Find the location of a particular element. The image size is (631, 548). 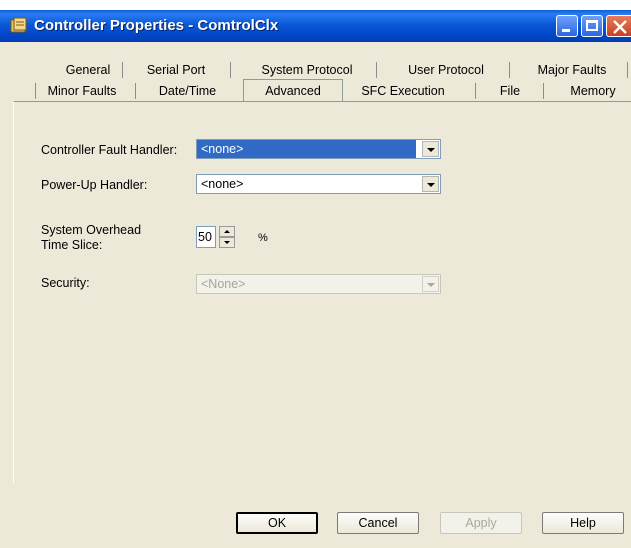

cancel-button: Cancel is located at coordinates (378, 523).